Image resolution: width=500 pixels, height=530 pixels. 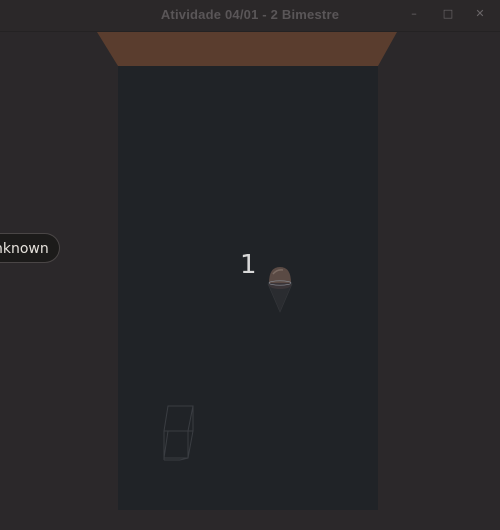 What do you see at coordinates (247, 49) in the screenshot?
I see `back-wall` at bounding box center [247, 49].